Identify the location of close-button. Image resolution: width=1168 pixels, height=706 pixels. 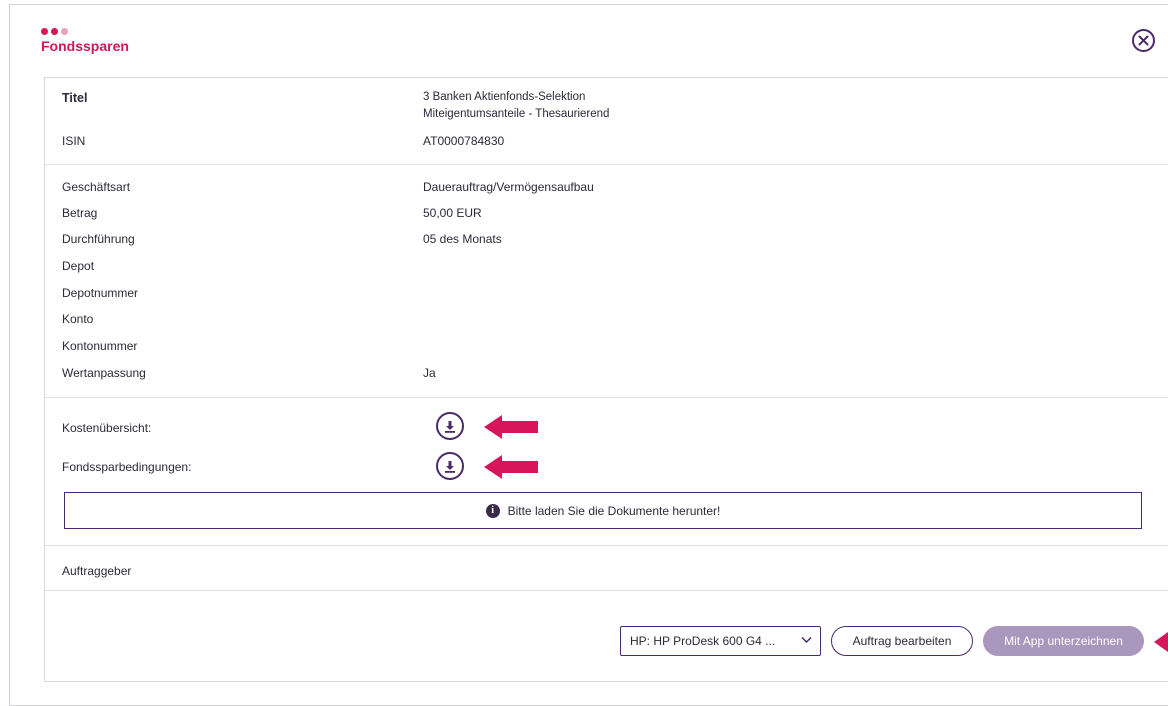
(1143, 40).